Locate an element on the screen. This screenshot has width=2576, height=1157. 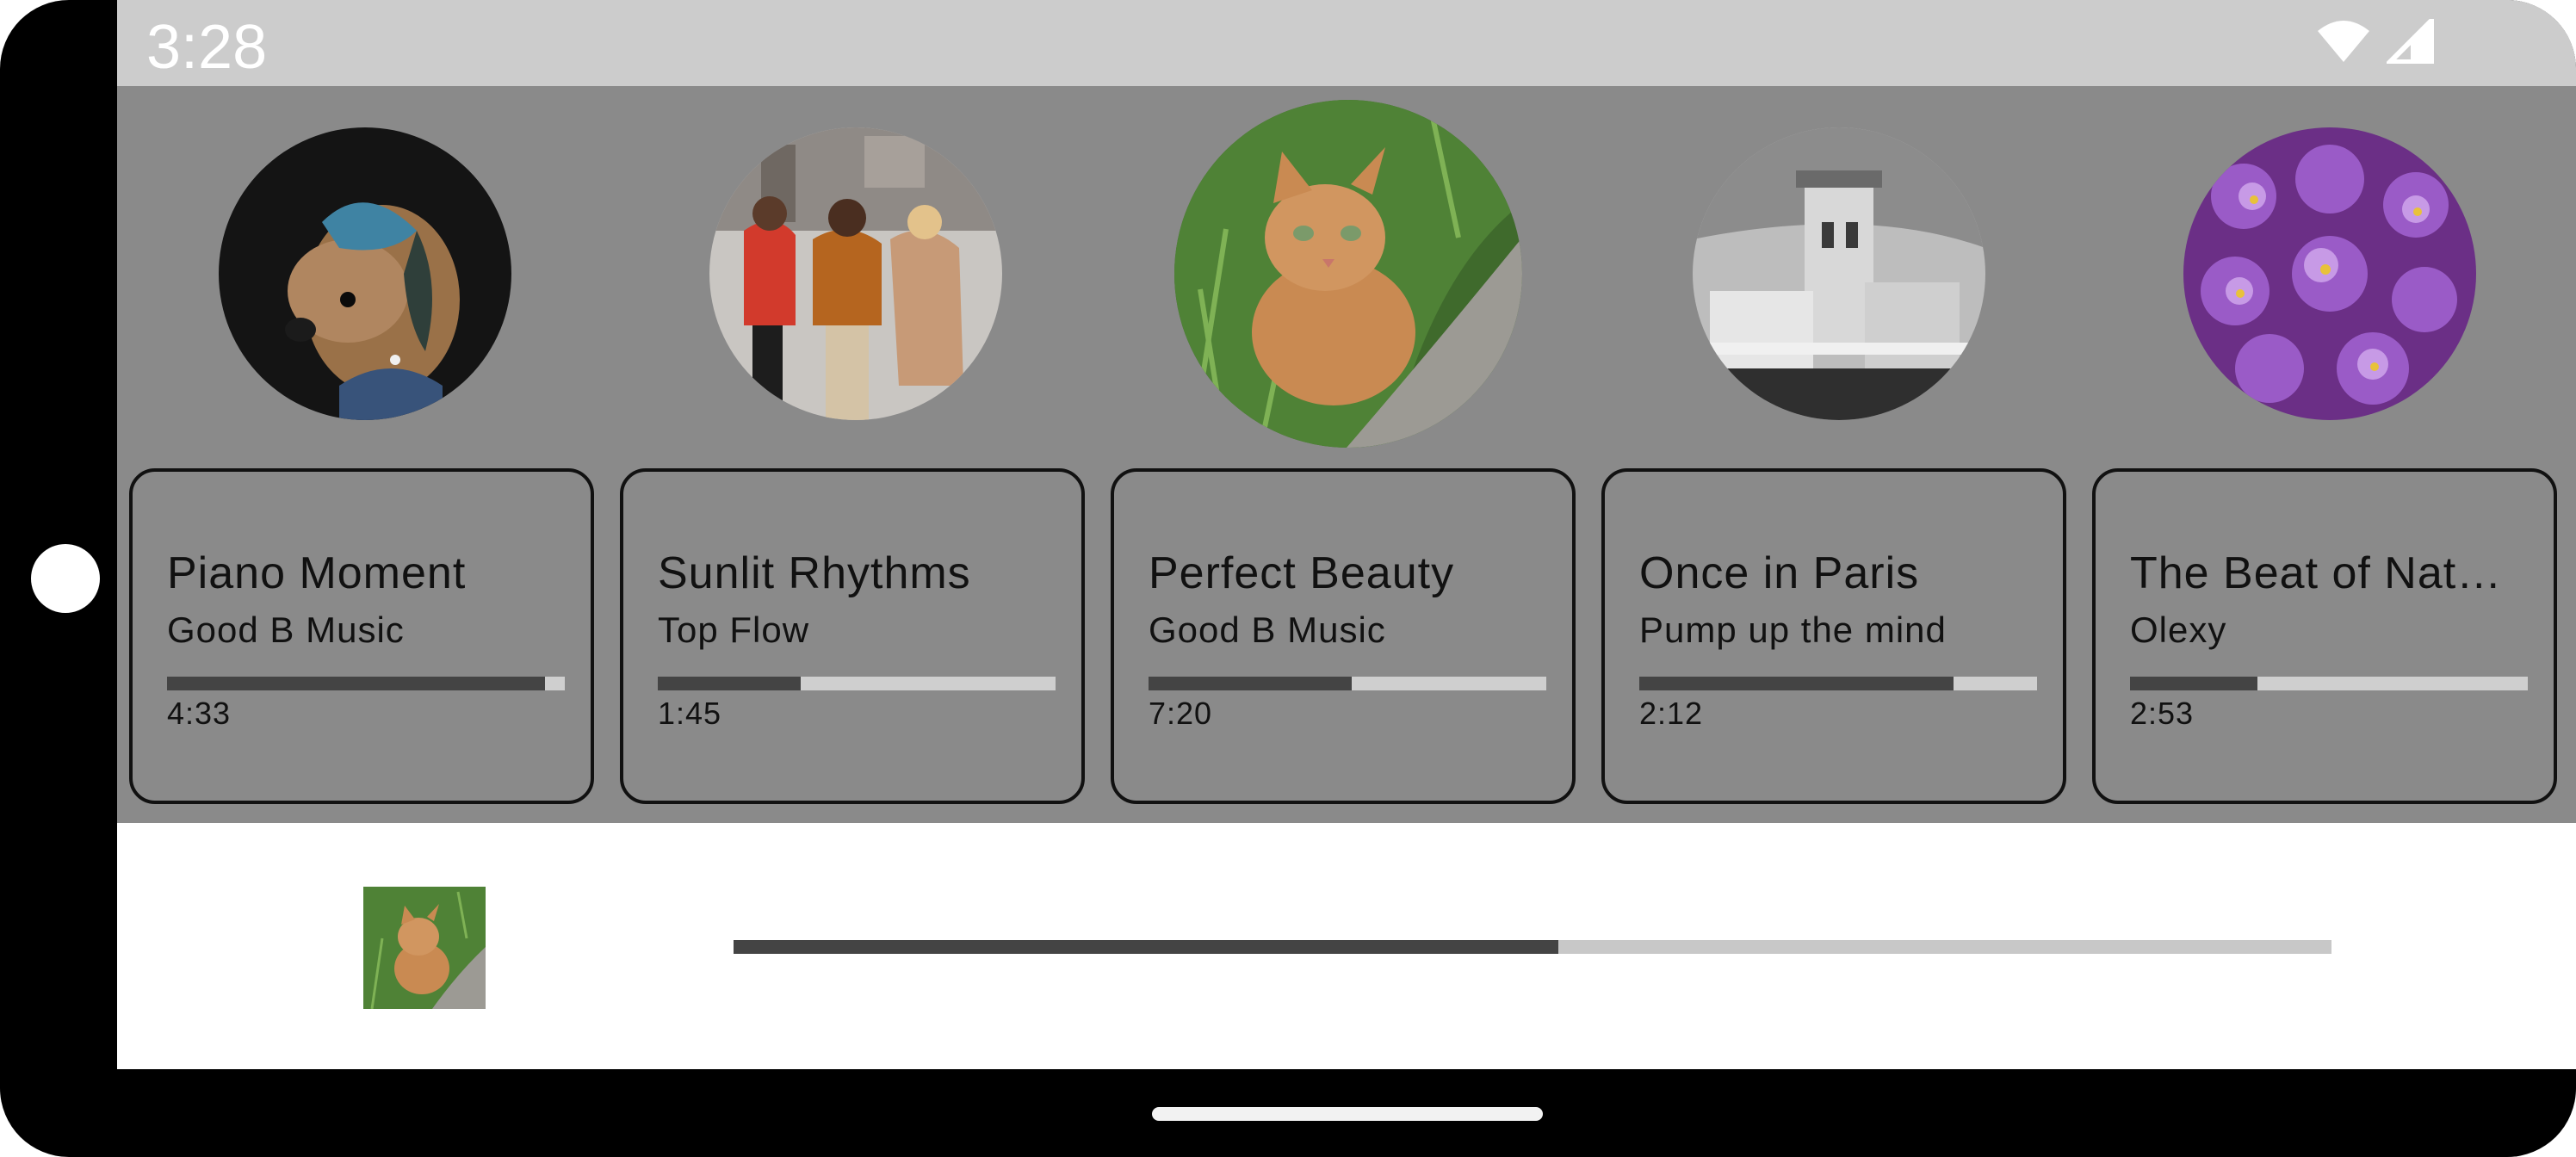
castle-tower-artwork is located at coordinates (1839, 273).